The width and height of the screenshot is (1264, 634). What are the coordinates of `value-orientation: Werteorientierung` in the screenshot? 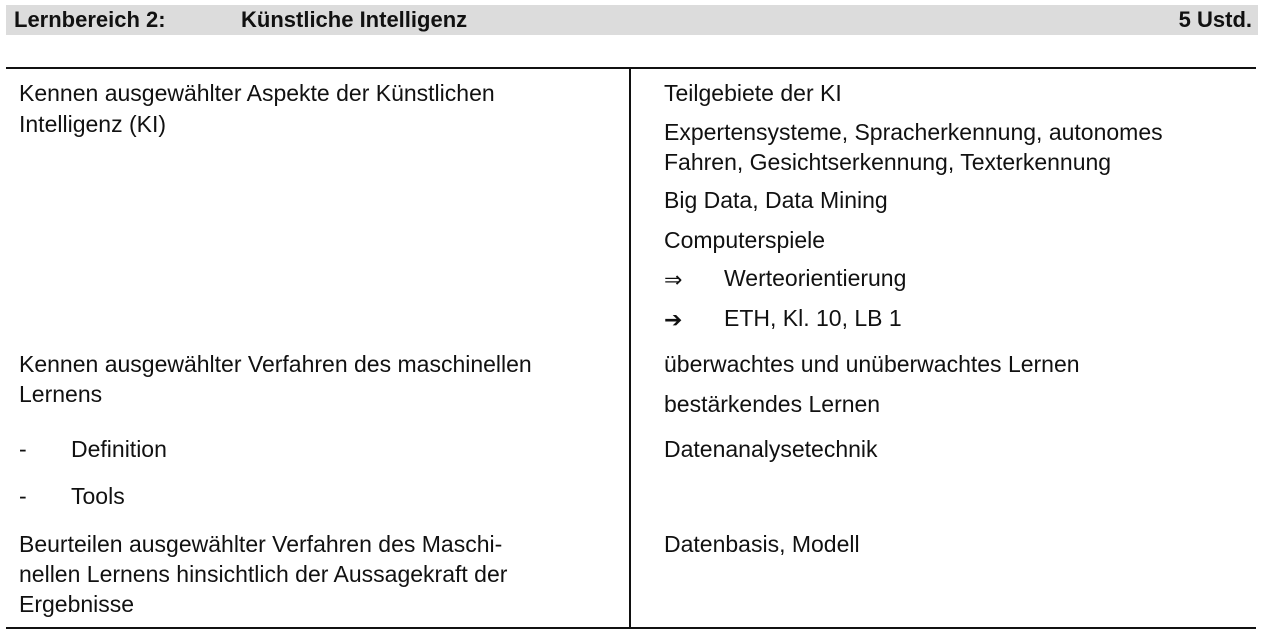 It's located at (815, 278).